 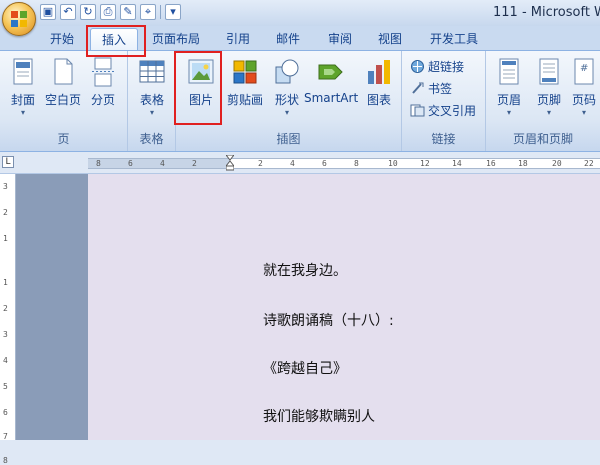 I want to click on hyperlink-icon, so click(x=417, y=66).